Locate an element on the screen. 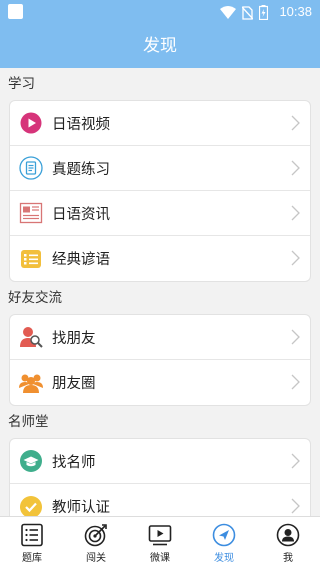 The height and width of the screenshot is (568, 320). list-icon is located at coordinates (32, 535).